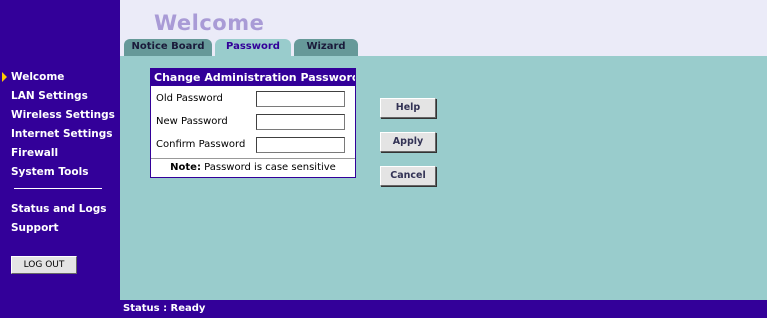 Image resolution: width=767 pixels, height=318 pixels. I want to click on confirm-password-label: Confirm Password, so click(201, 144).